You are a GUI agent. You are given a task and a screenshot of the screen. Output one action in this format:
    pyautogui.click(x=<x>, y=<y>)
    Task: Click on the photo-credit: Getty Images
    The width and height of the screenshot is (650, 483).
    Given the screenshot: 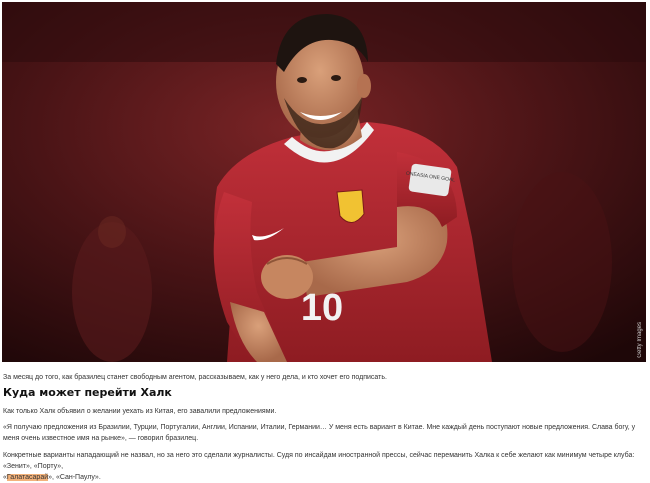 What is the action you would take?
    pyautogui.click(x=640, y=340)
    